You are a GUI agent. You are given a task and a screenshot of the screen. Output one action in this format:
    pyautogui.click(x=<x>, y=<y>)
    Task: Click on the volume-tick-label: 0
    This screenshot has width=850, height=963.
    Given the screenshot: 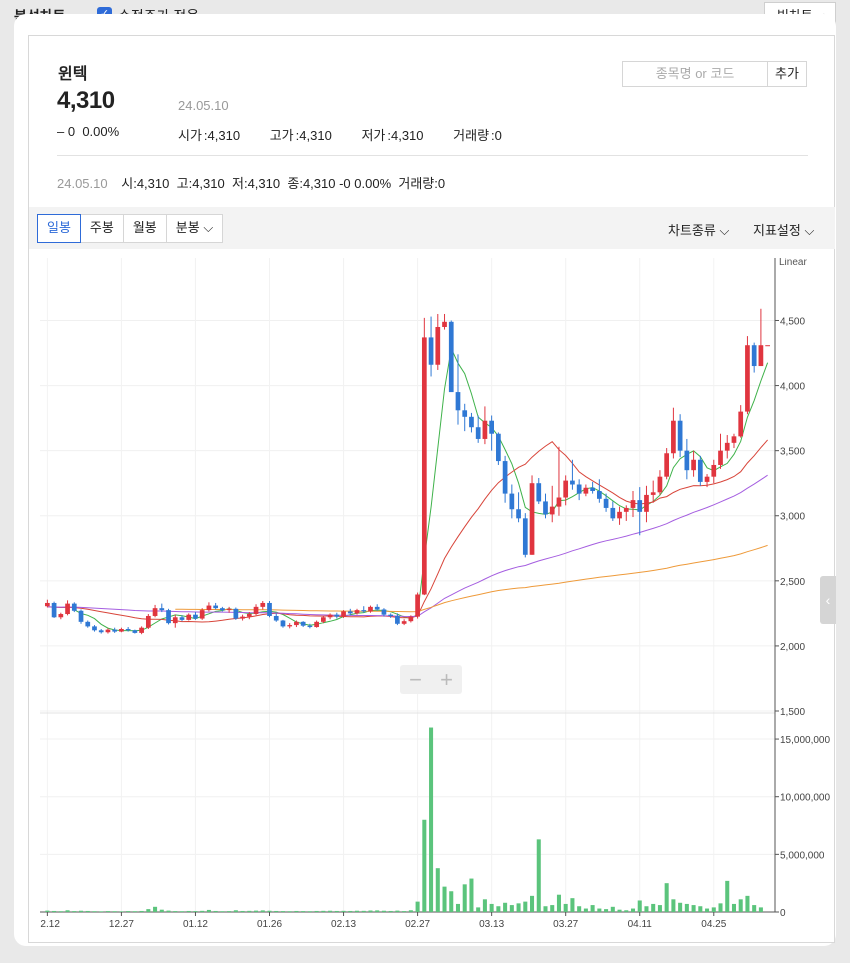 What is the action you would take?
    pyautogui.click(x=783, y=913)
    